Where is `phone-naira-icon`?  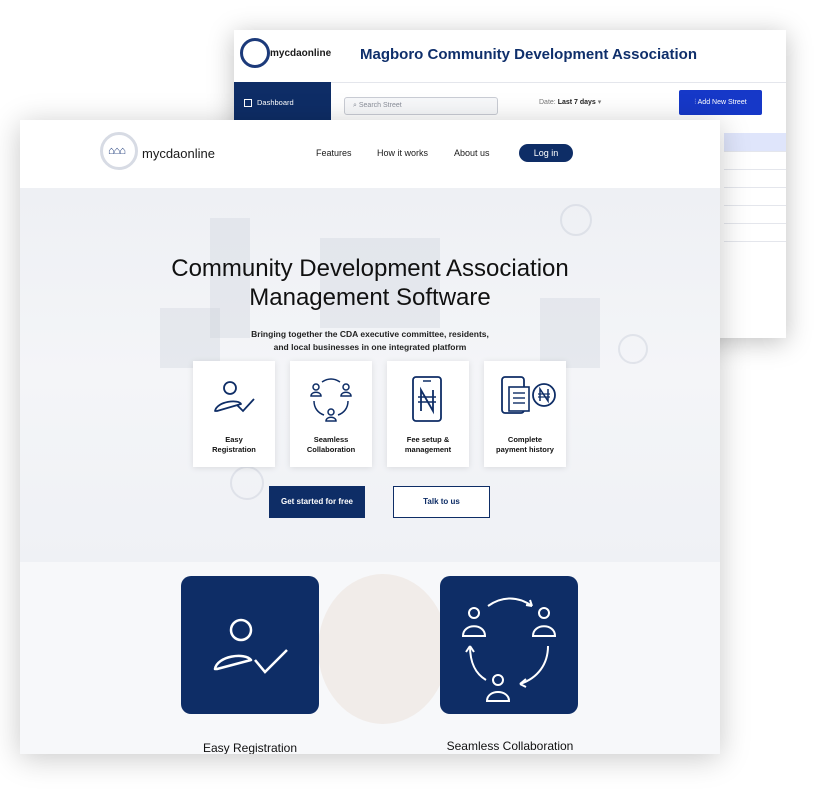
phone-naira-icon is located at coordinates (427, 399).